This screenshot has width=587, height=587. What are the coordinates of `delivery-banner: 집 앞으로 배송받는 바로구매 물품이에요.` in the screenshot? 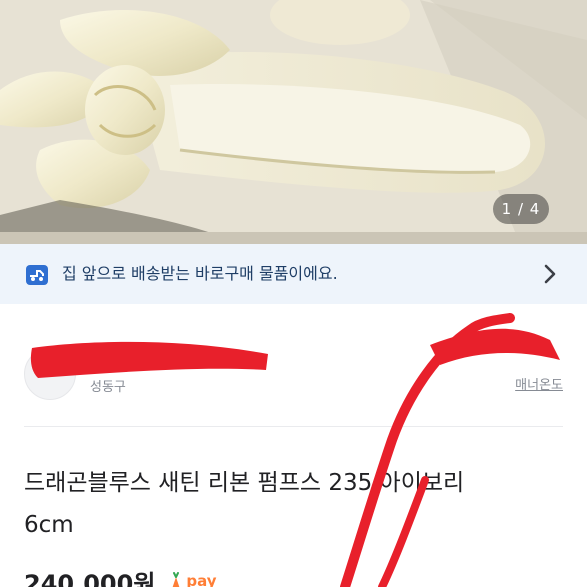 It's located at (293, 274).